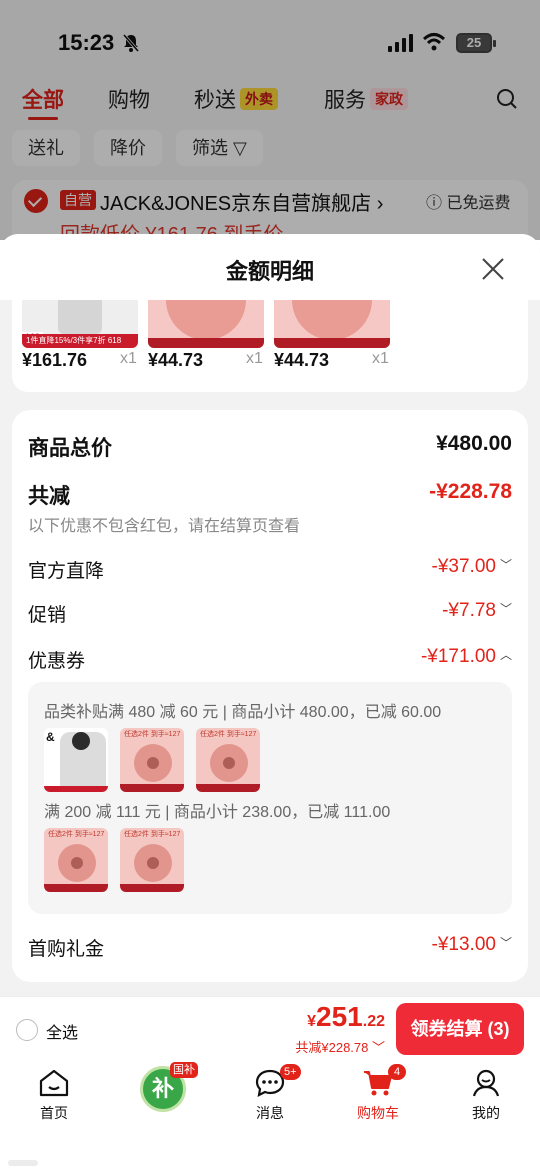  Describe the element at coordinates (23, 1163) in the screenshot. I see `home-indicator` at that location.